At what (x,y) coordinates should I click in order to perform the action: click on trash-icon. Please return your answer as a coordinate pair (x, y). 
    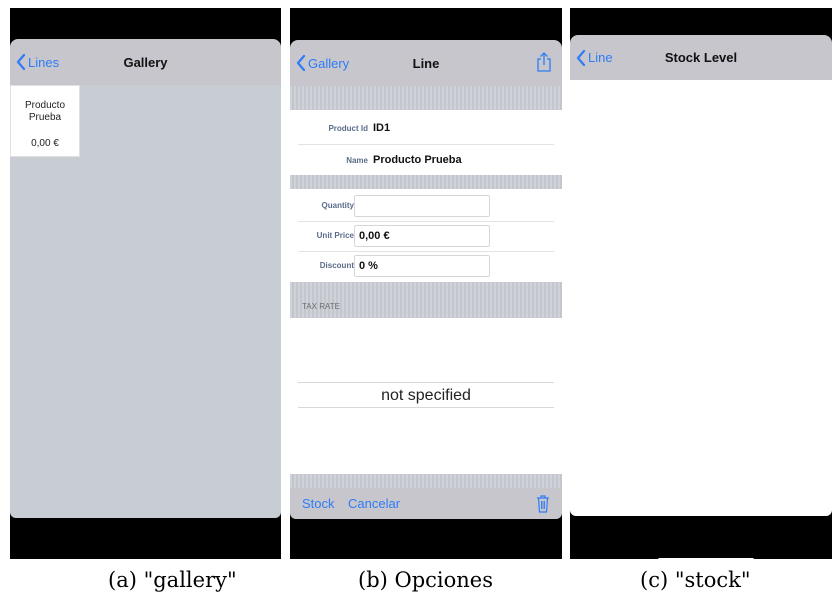
    Looking at the image, I should click on (543, 504).